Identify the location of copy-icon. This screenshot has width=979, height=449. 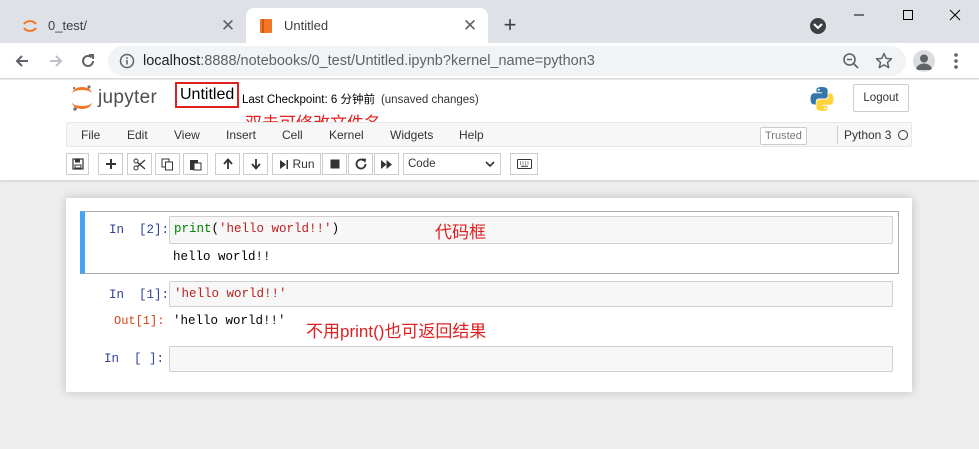
(167, 164).